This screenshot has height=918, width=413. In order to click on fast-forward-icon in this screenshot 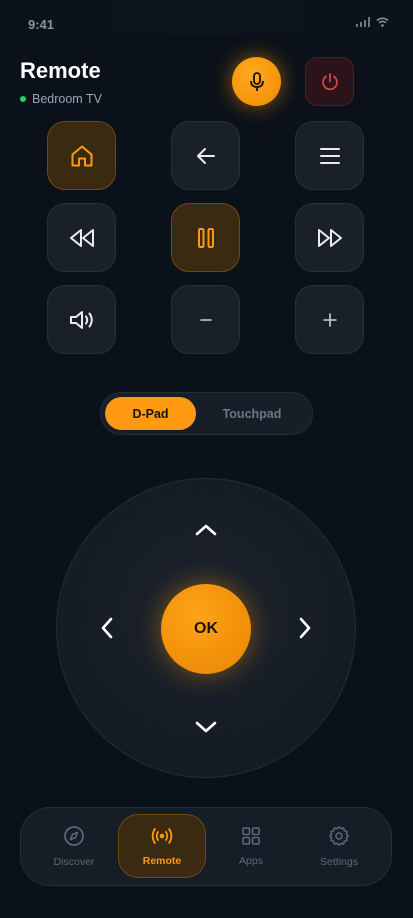, I will do `click(329, 237)`.